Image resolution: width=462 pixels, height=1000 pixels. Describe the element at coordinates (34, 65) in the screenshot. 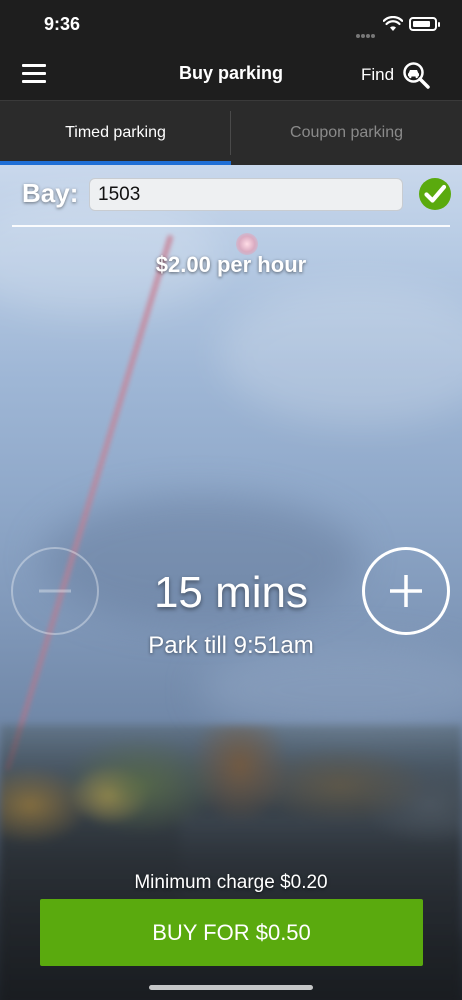

I see `menu-icon` at that location.